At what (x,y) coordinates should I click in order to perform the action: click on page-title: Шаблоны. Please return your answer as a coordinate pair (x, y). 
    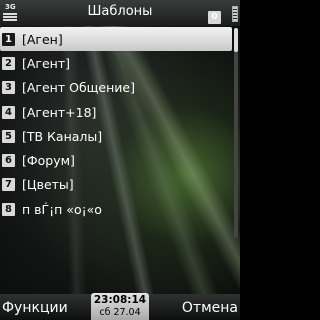
    Looking at the image, I should click on (120, 11).